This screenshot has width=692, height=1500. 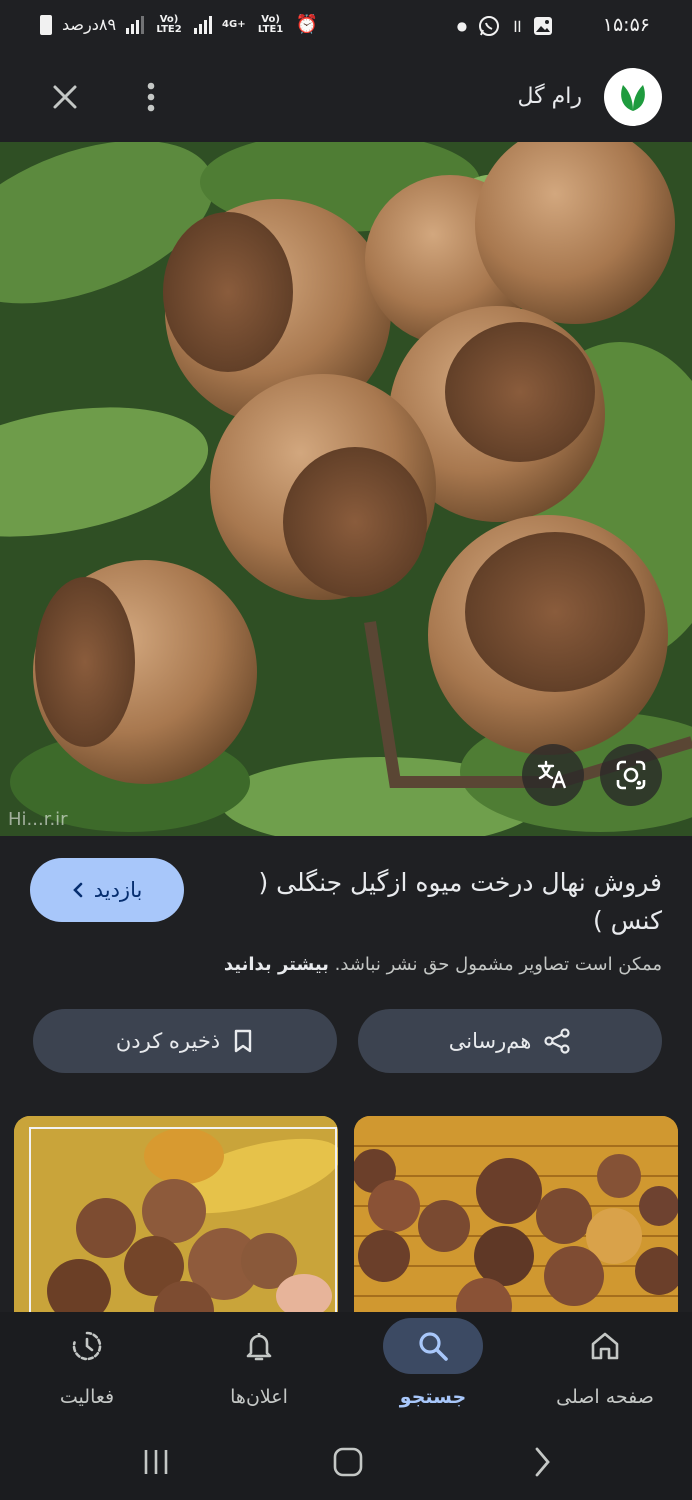 I want to click on nav-activity: فعالیت, so click(x=87, y=1373).